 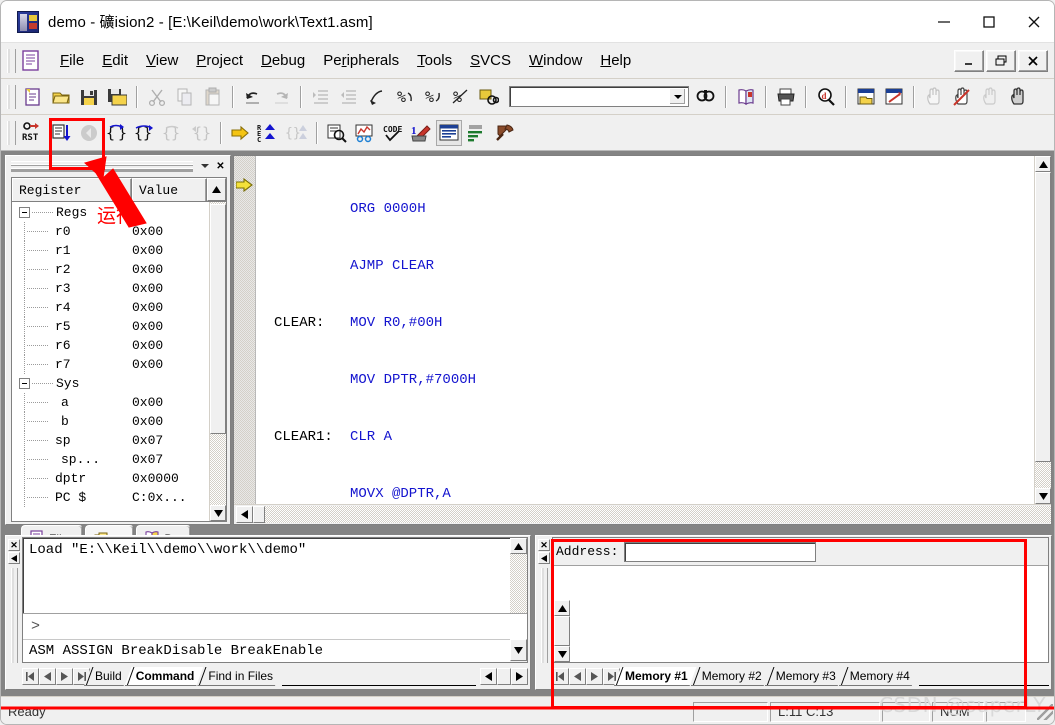 I want to click on minimize-button, so click(x=943, y=22).